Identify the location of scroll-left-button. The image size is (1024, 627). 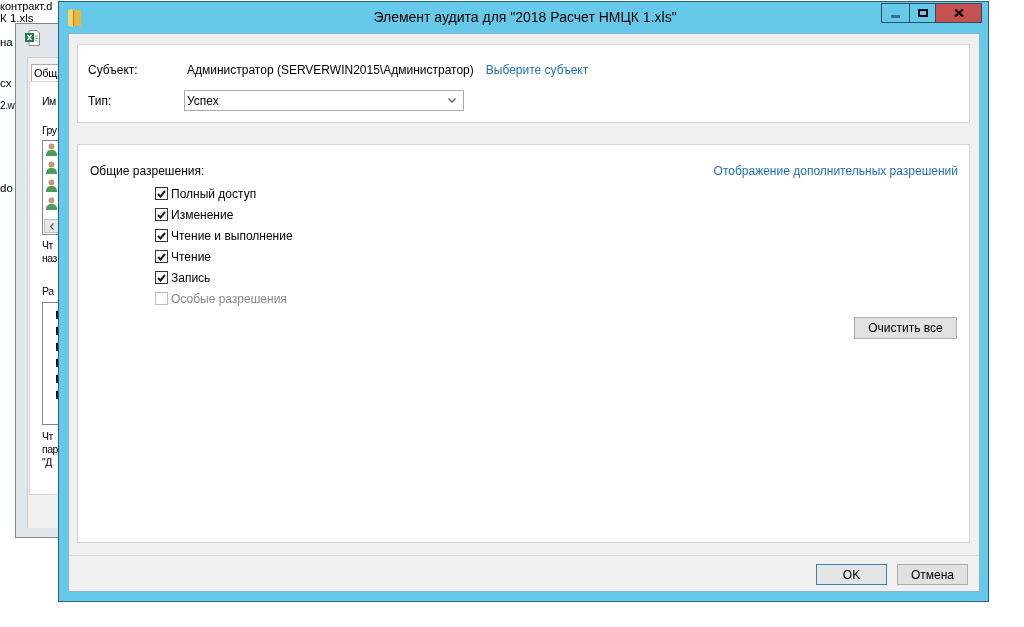
(51, 226).